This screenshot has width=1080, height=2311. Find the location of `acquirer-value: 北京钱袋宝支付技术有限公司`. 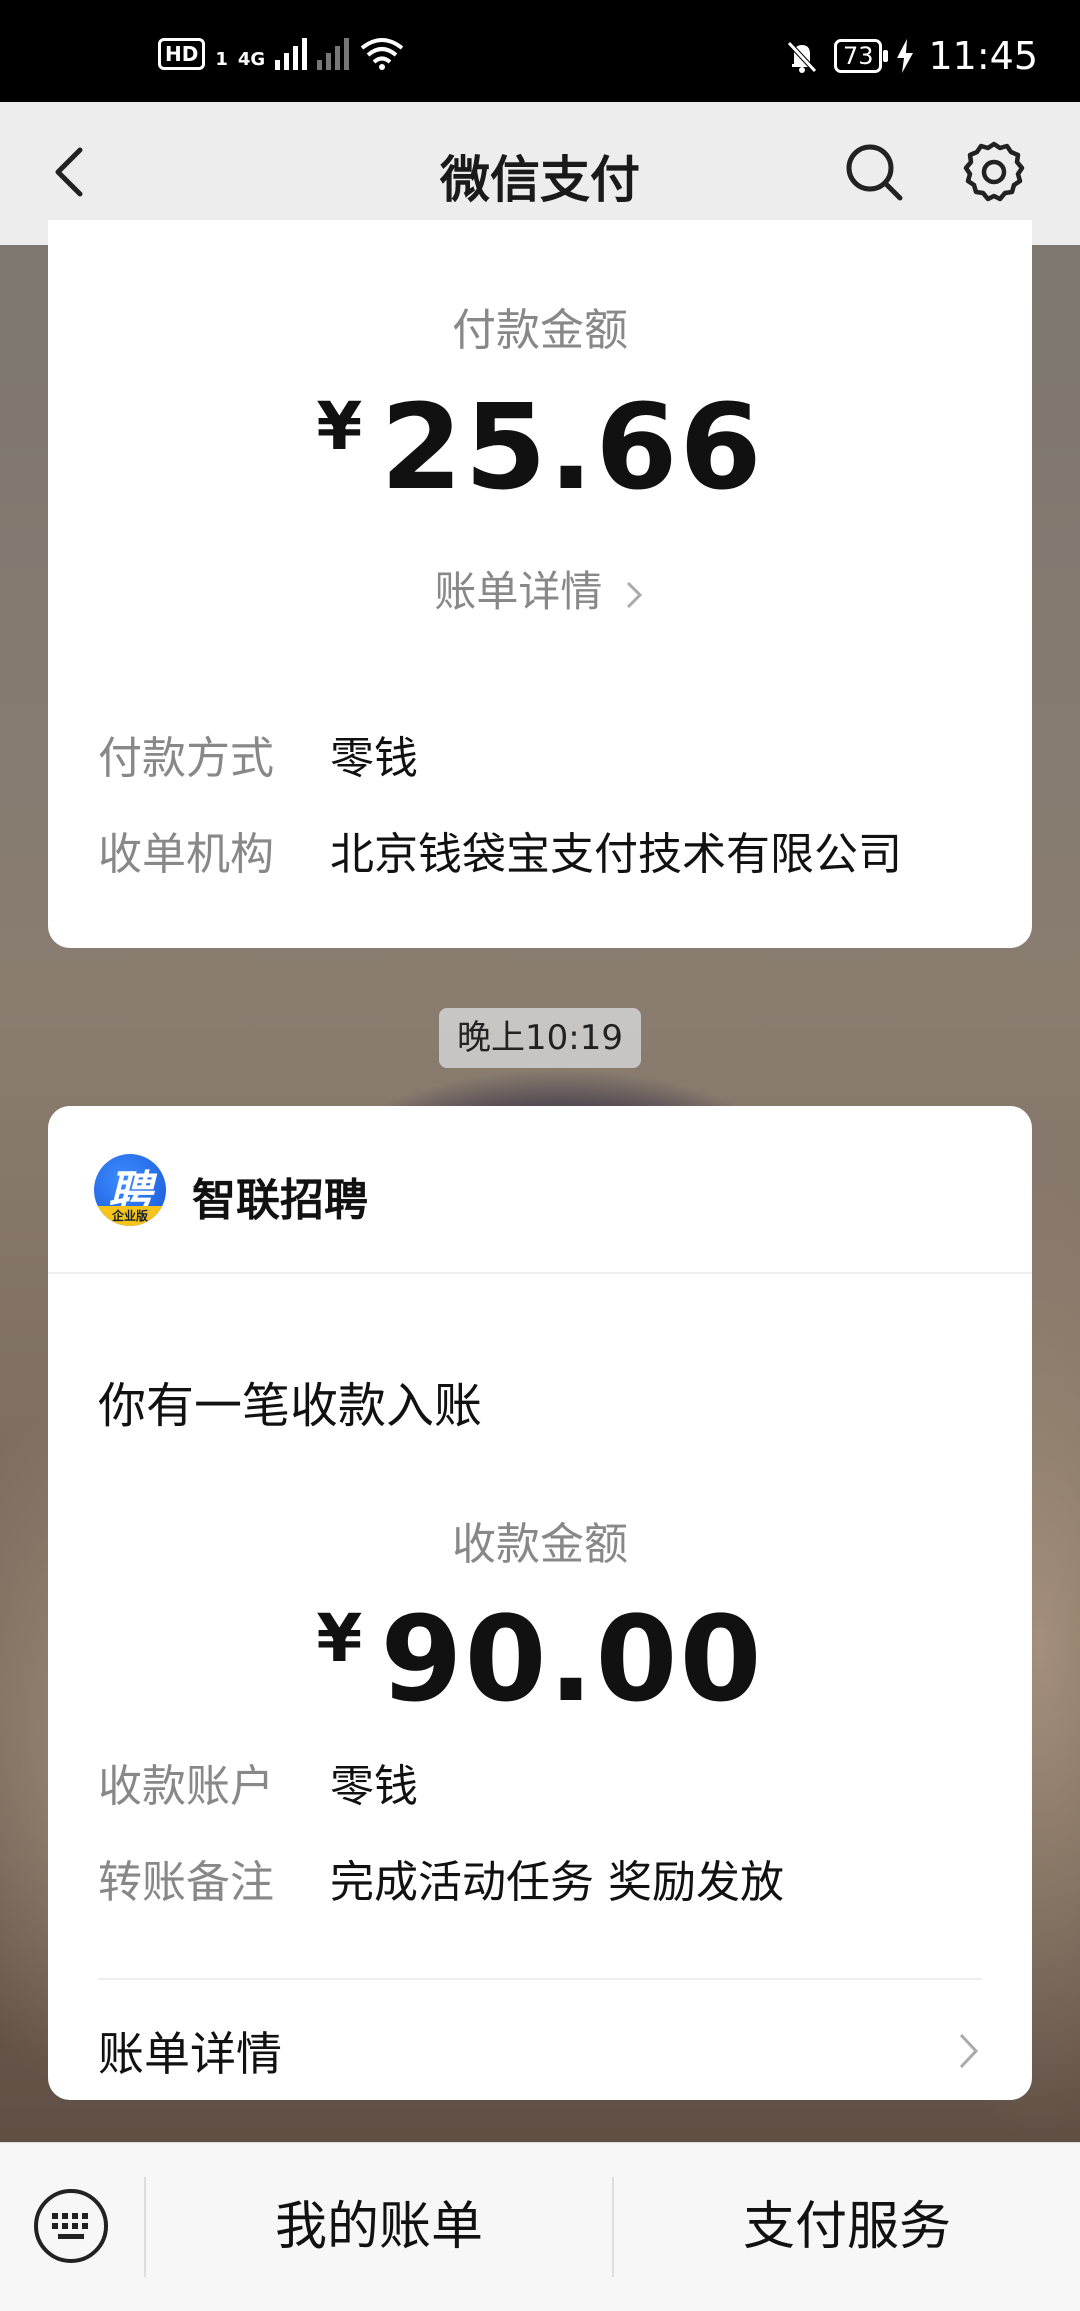

acquirer-value: 北京钱袋宝支付技术有限公司 is located at coordinates (616, 854).